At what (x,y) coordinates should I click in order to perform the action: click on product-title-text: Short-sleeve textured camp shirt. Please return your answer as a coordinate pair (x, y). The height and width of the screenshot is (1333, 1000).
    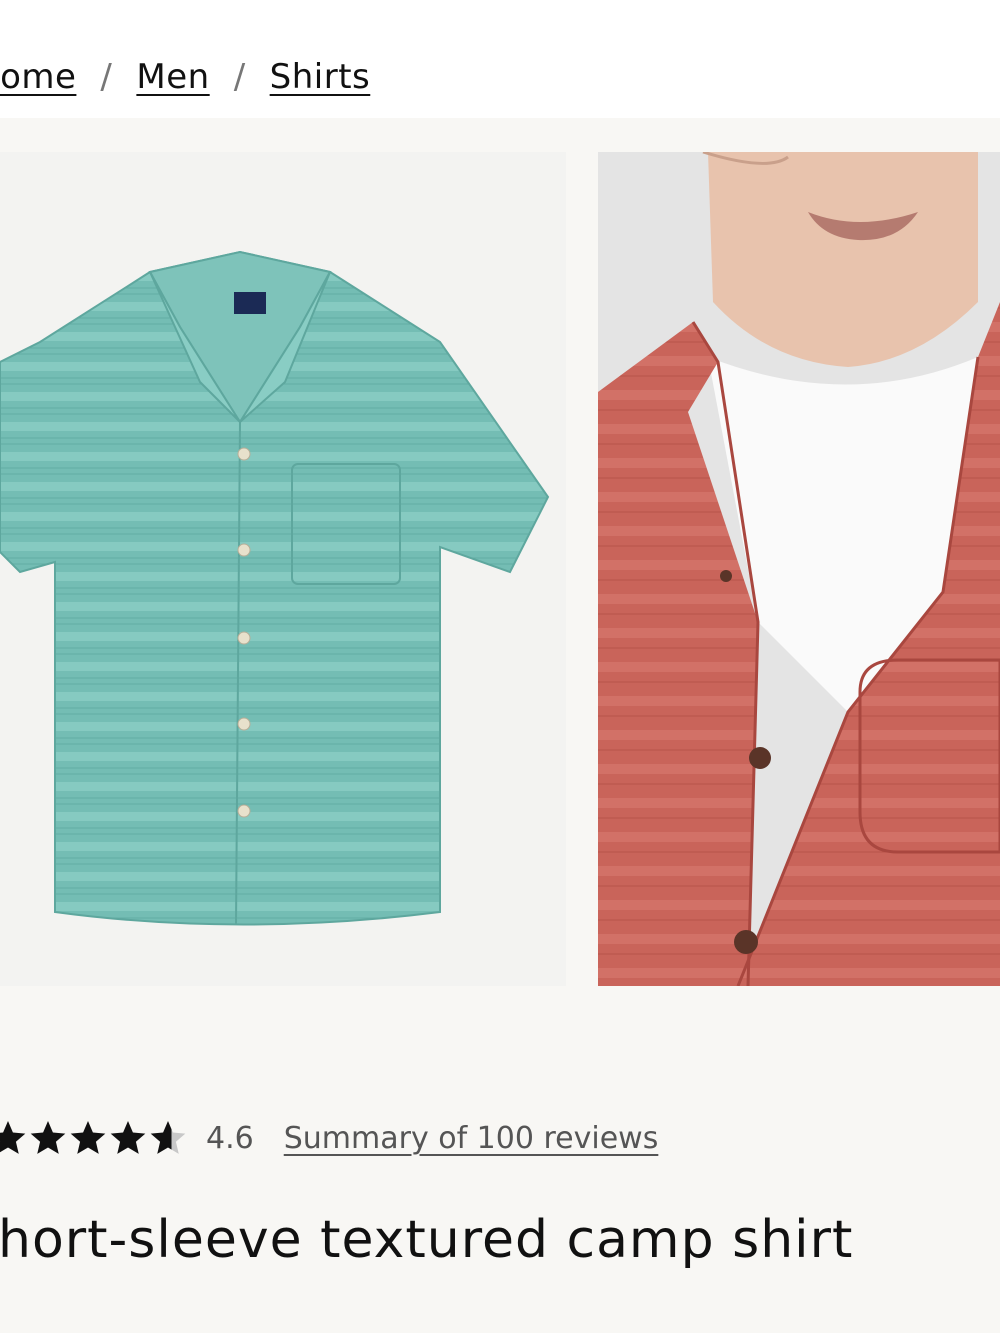
    Looking at the image, I should click on (427, 1240).